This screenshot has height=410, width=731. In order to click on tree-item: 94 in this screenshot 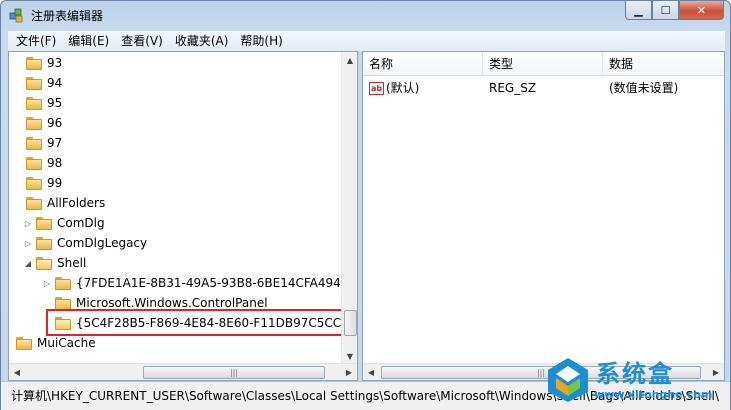, I will do `click(37, 83)`.